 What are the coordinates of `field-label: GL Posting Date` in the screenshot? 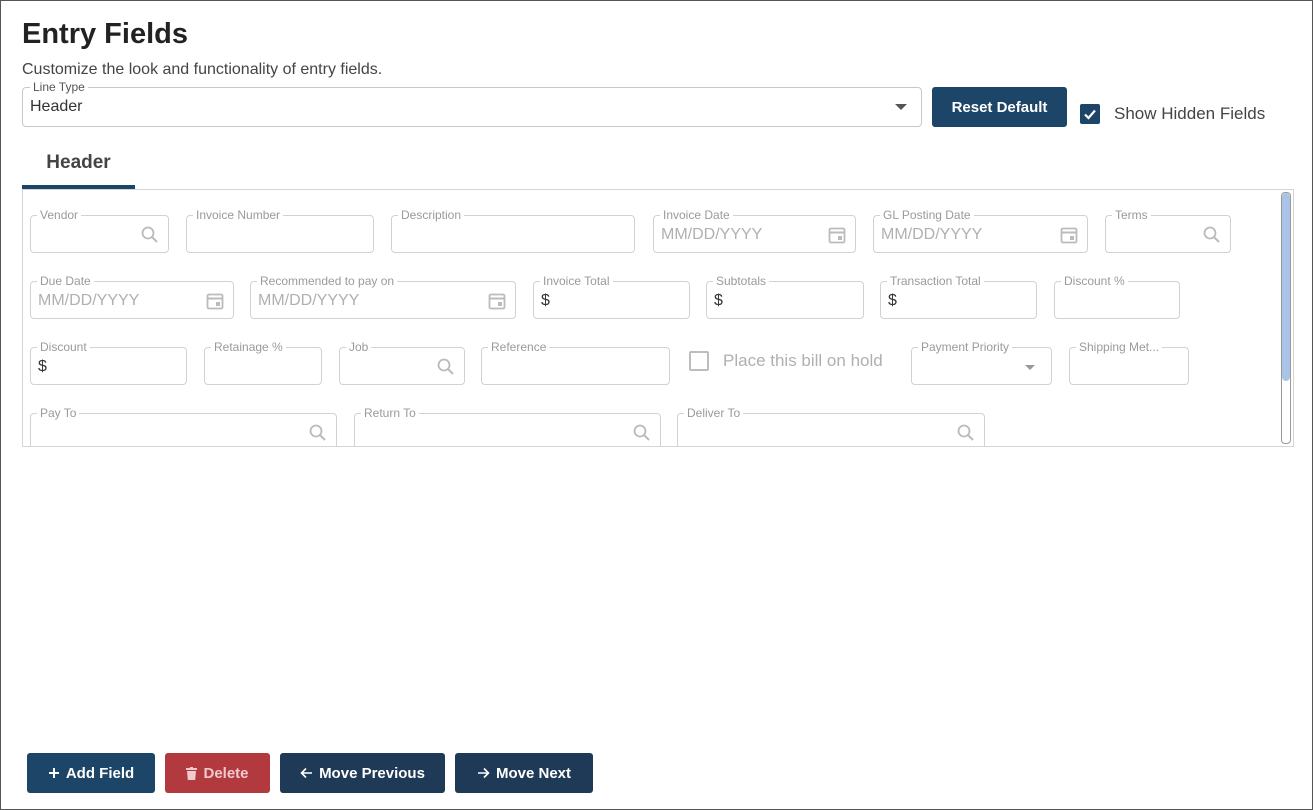 It's located at (927, 215).